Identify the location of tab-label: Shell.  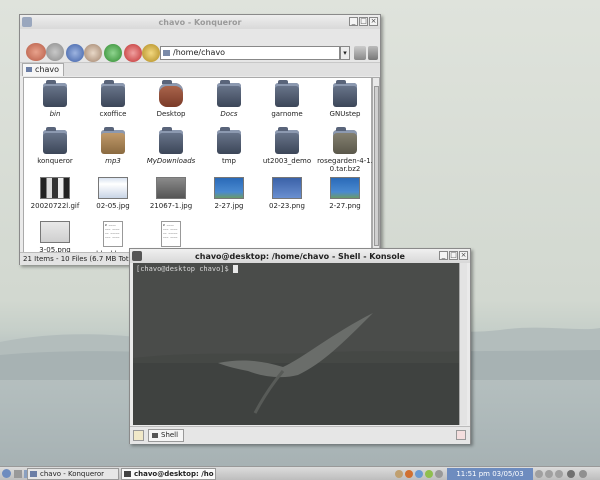
(170, 435).